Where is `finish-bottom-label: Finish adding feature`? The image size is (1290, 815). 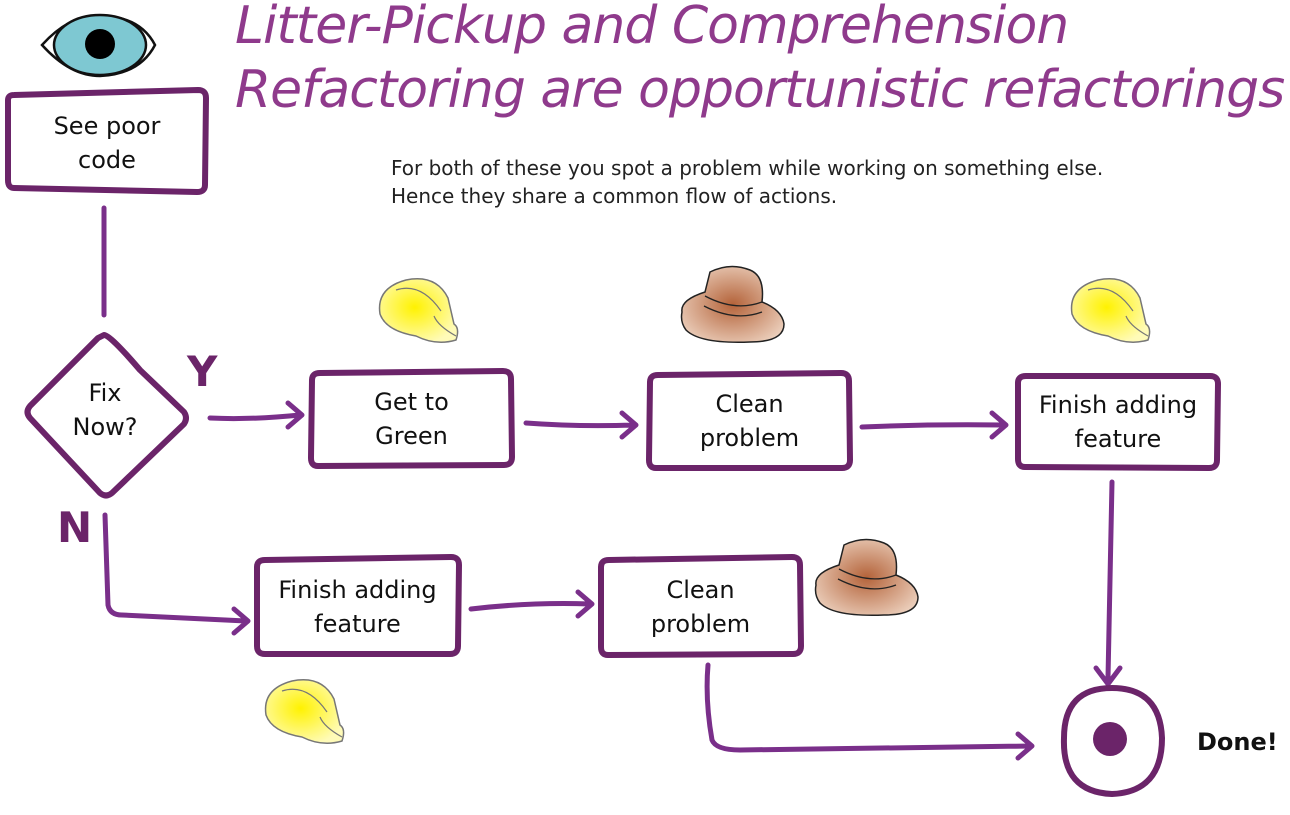 finish-bottom-label: Finish adding feature is located at coordinates (357, 607).